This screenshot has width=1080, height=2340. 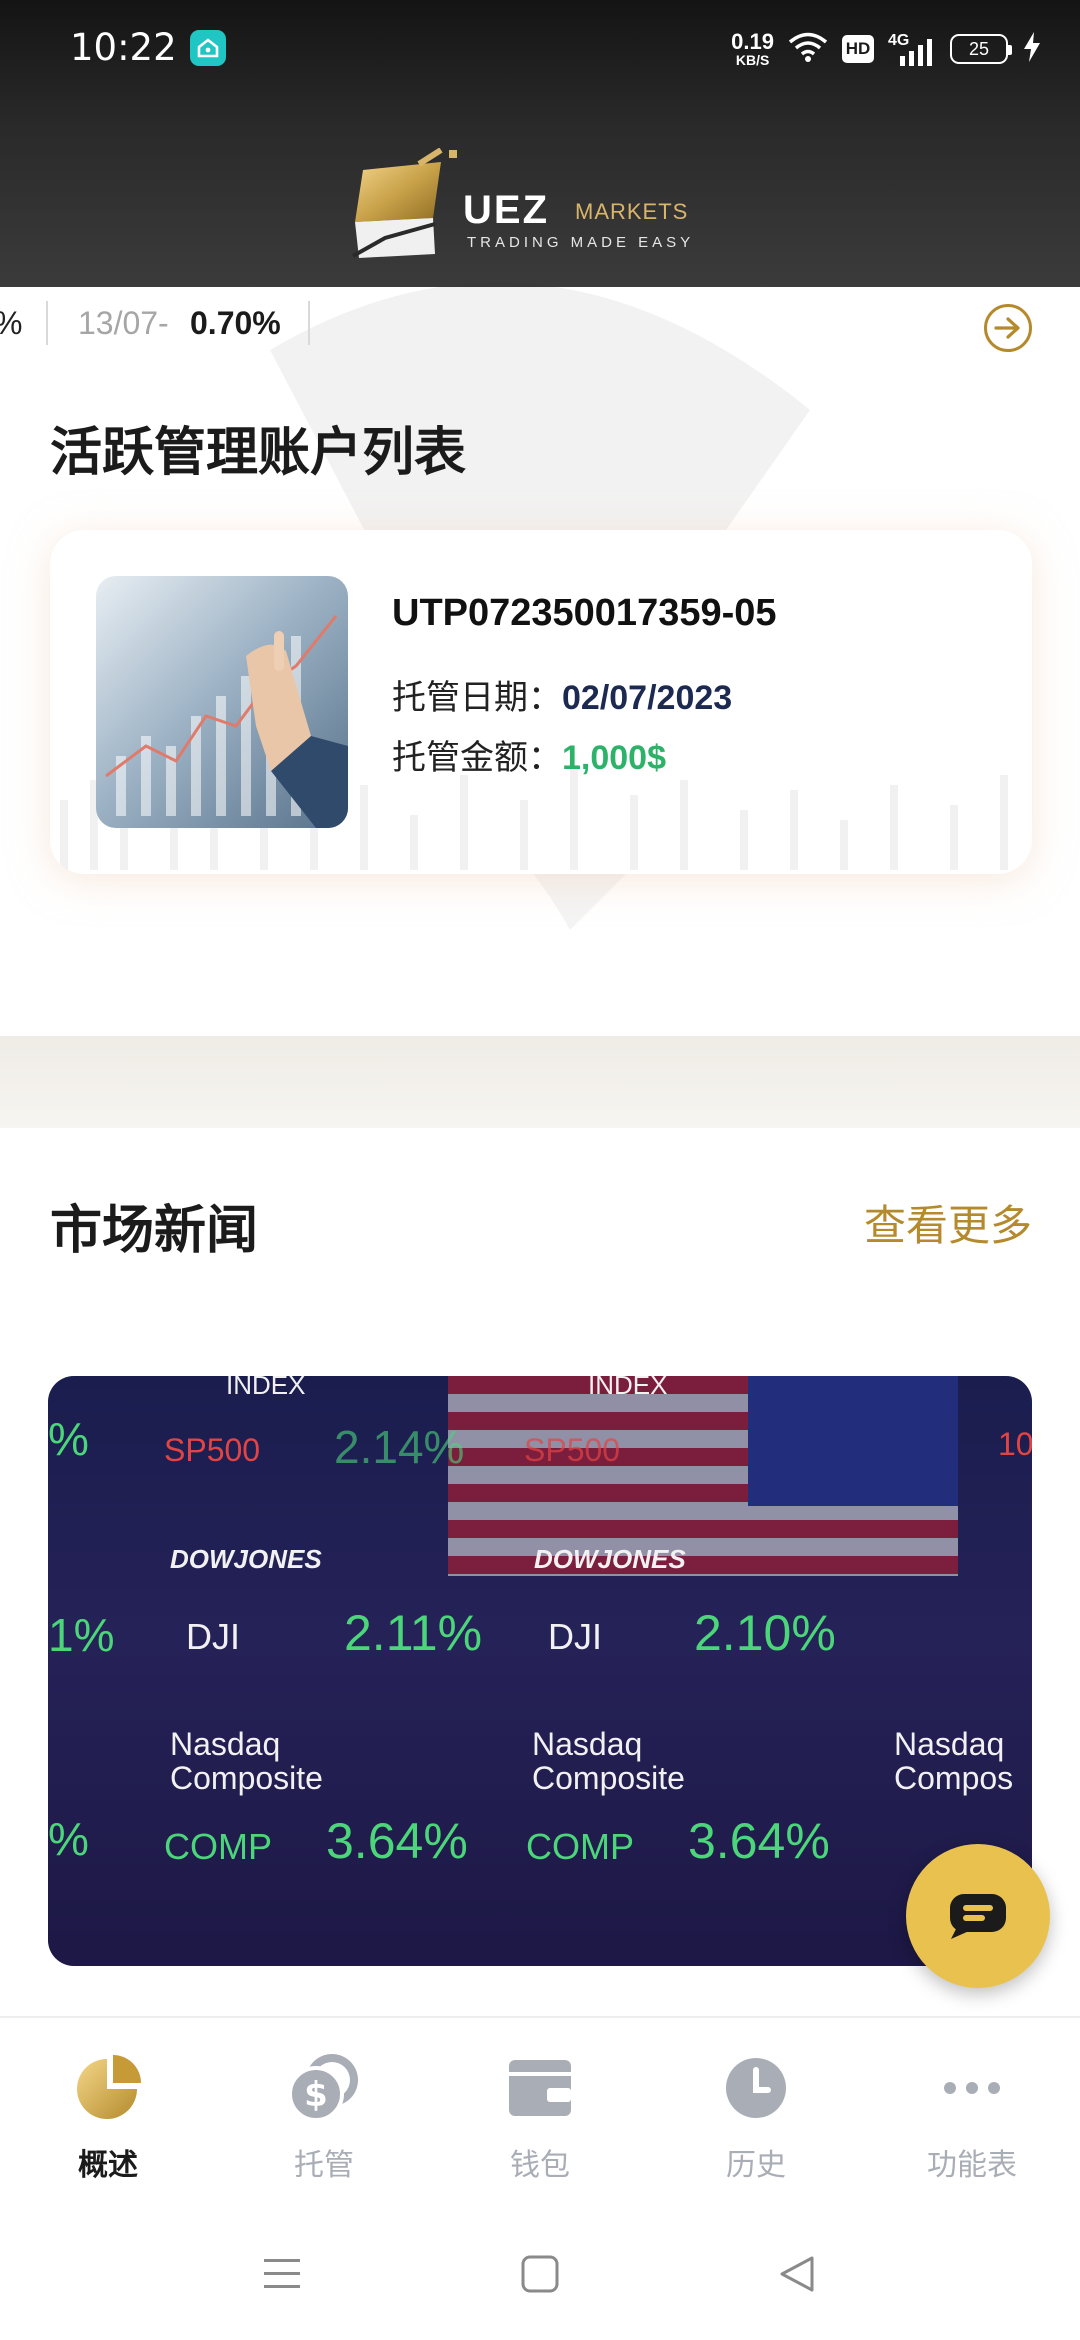 I want to click on see-more-link: 查看更多, so click(x=948, y=1222).